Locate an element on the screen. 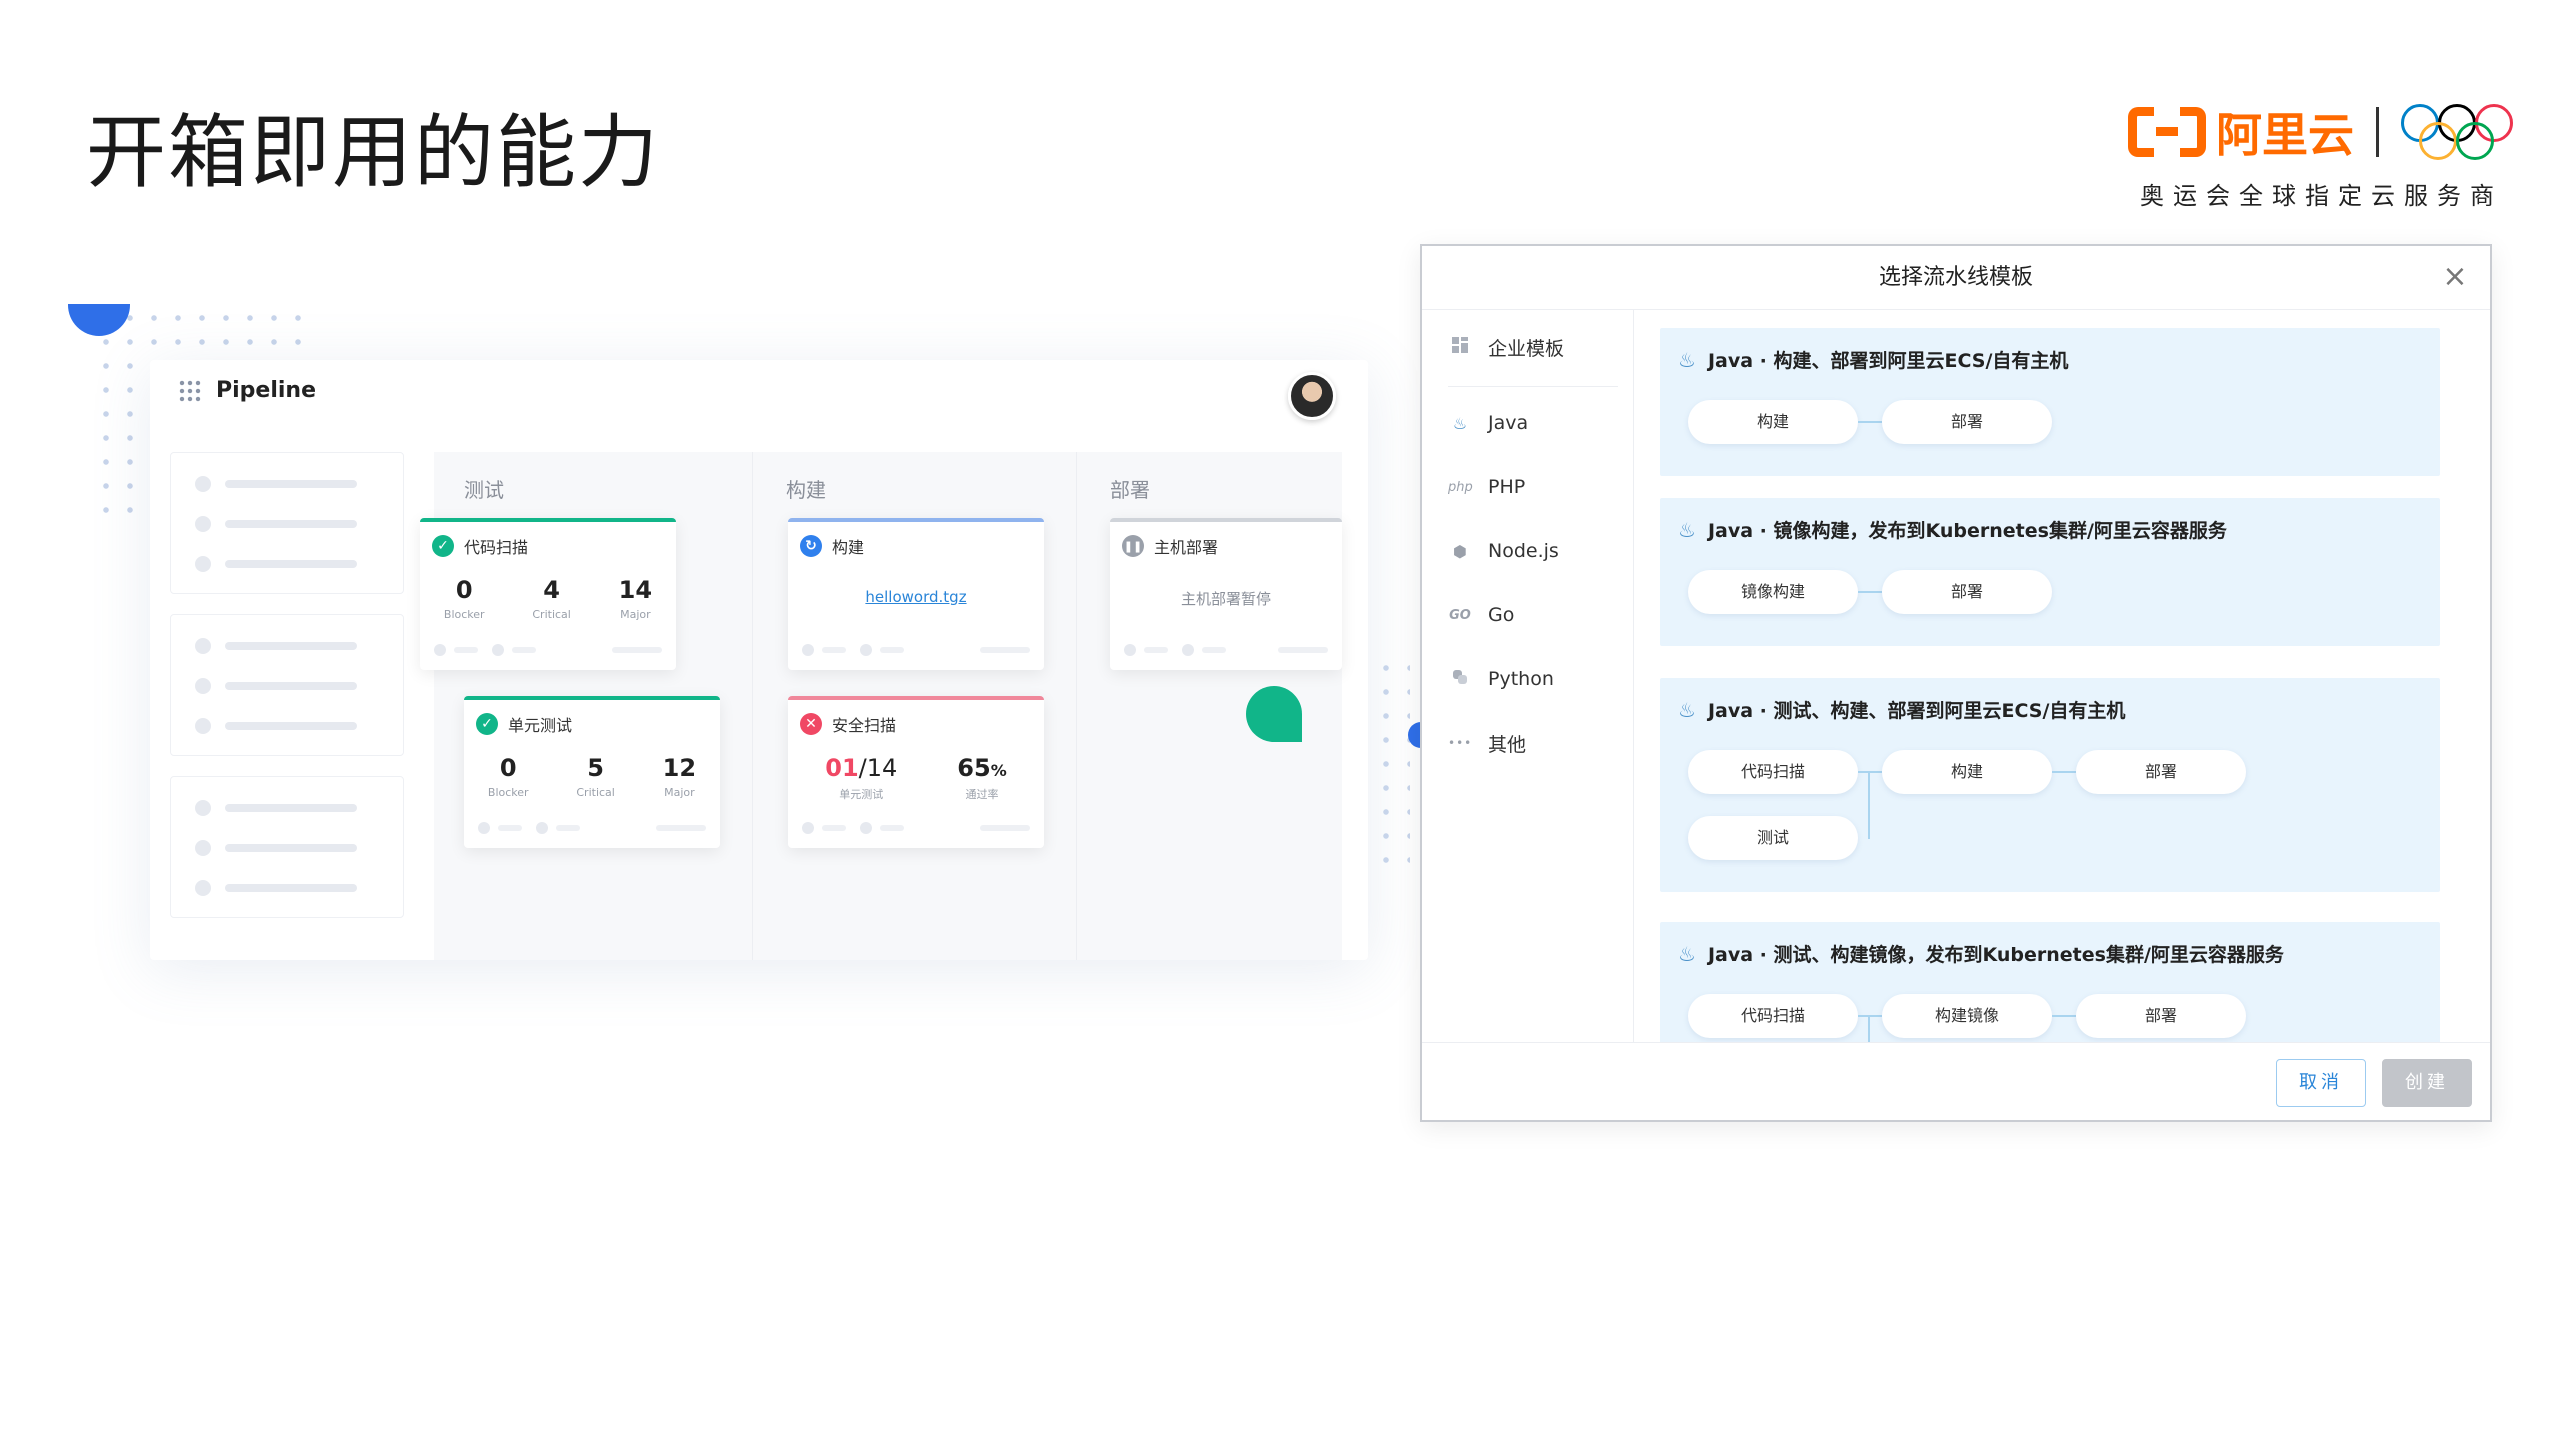 This screenshot has width=2560, height=1440. job-name: 构建 is located at coordinates (848, 547).